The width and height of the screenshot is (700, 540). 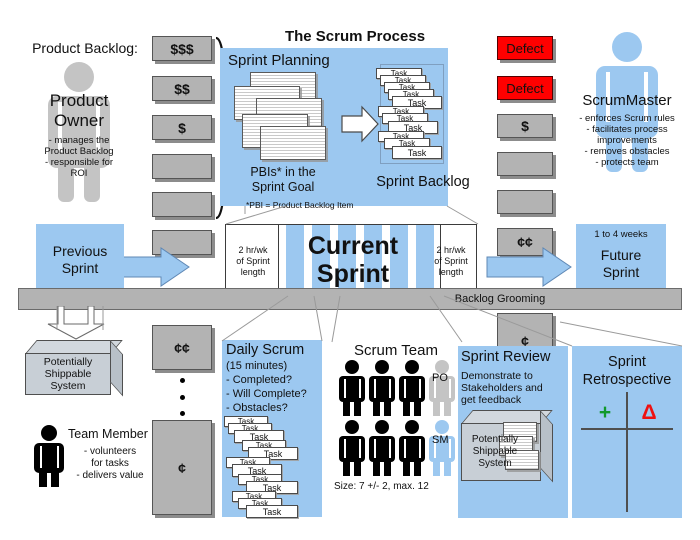 What do you see at coordinates (350, 299) in the screenshot?
I see `backlog-grooming-bar: Backlog Grooming` at bounding box center [350, 299].